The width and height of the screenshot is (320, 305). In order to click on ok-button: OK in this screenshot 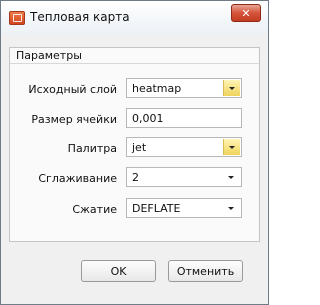, I will do `click(118, 271)`.